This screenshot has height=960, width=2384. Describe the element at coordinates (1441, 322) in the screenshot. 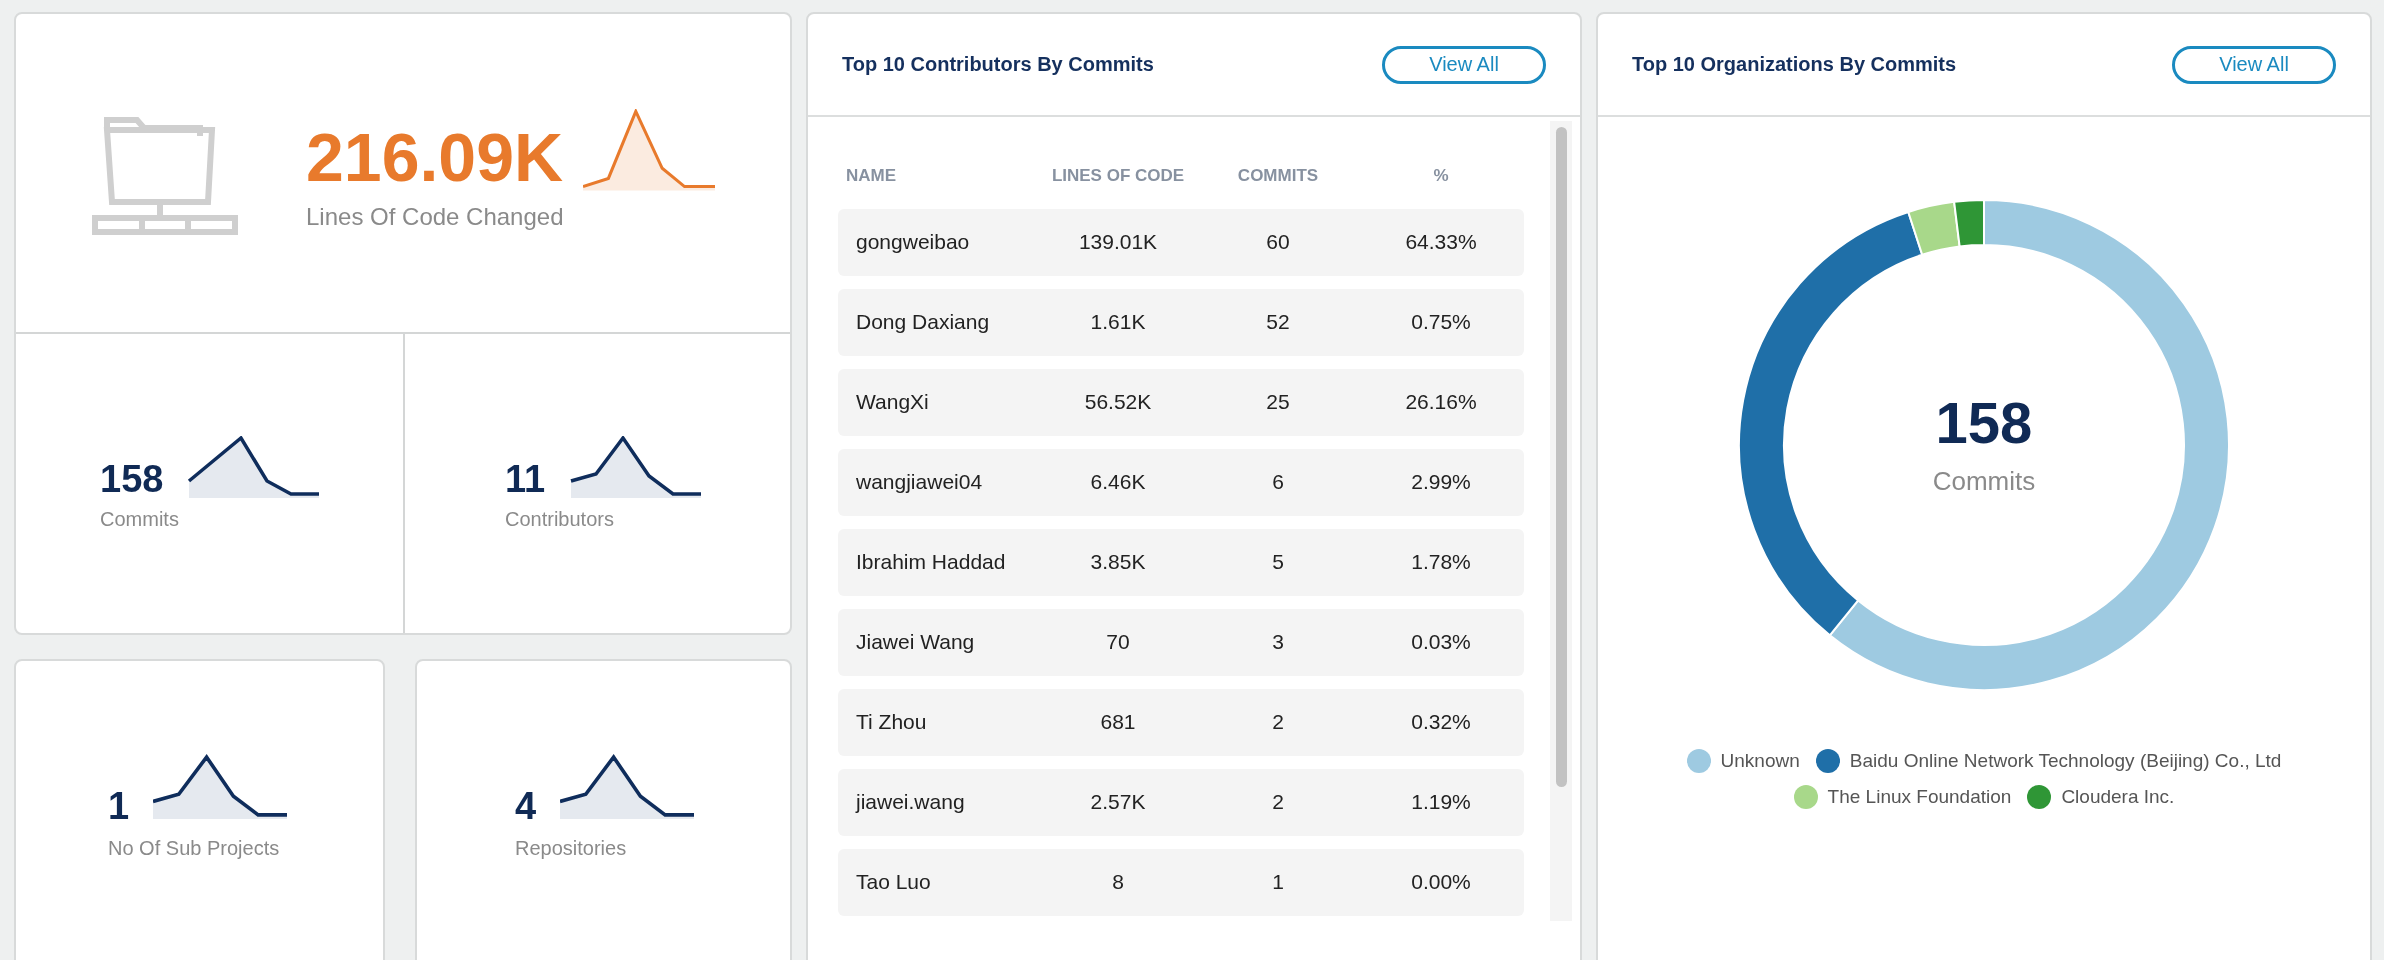

I see `table-cell-text: 0.75%` at that location.